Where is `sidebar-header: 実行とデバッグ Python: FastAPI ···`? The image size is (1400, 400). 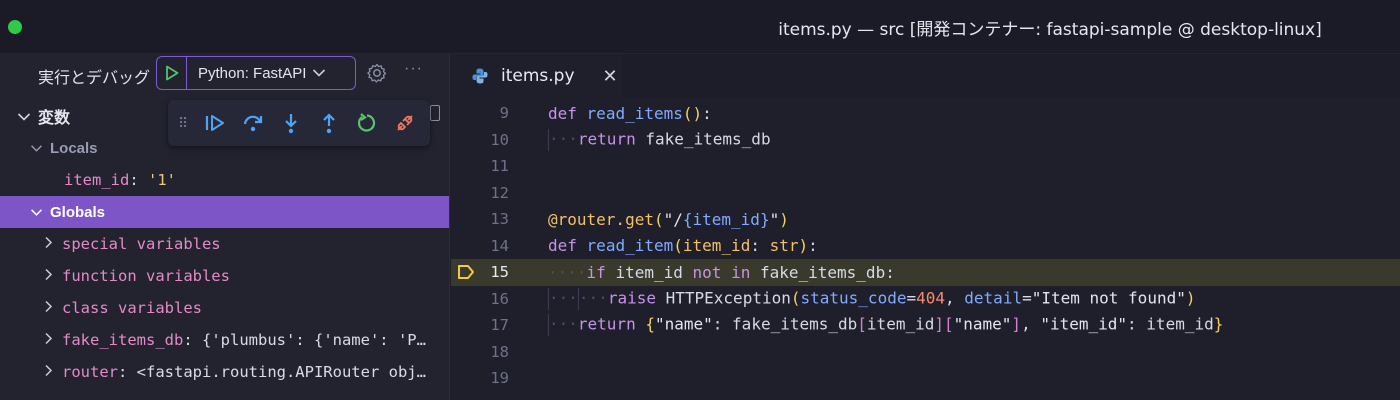 sidebar-header: 実行とデバッグ Python: FastAPI ··· is located at coordinates (225, 76).